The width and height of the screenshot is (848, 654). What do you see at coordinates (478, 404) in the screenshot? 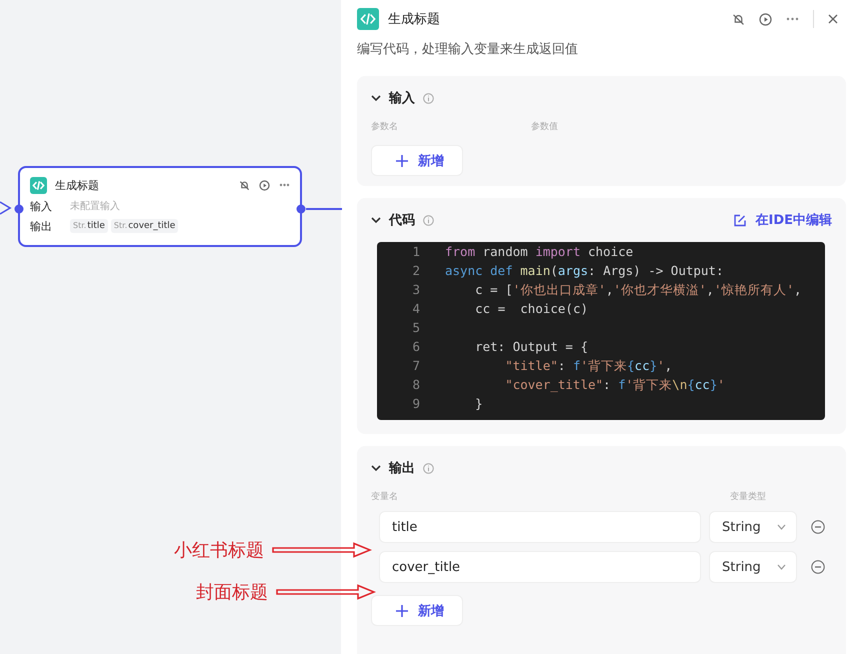
I see `code-line: }` at bounding box center [478, 404].